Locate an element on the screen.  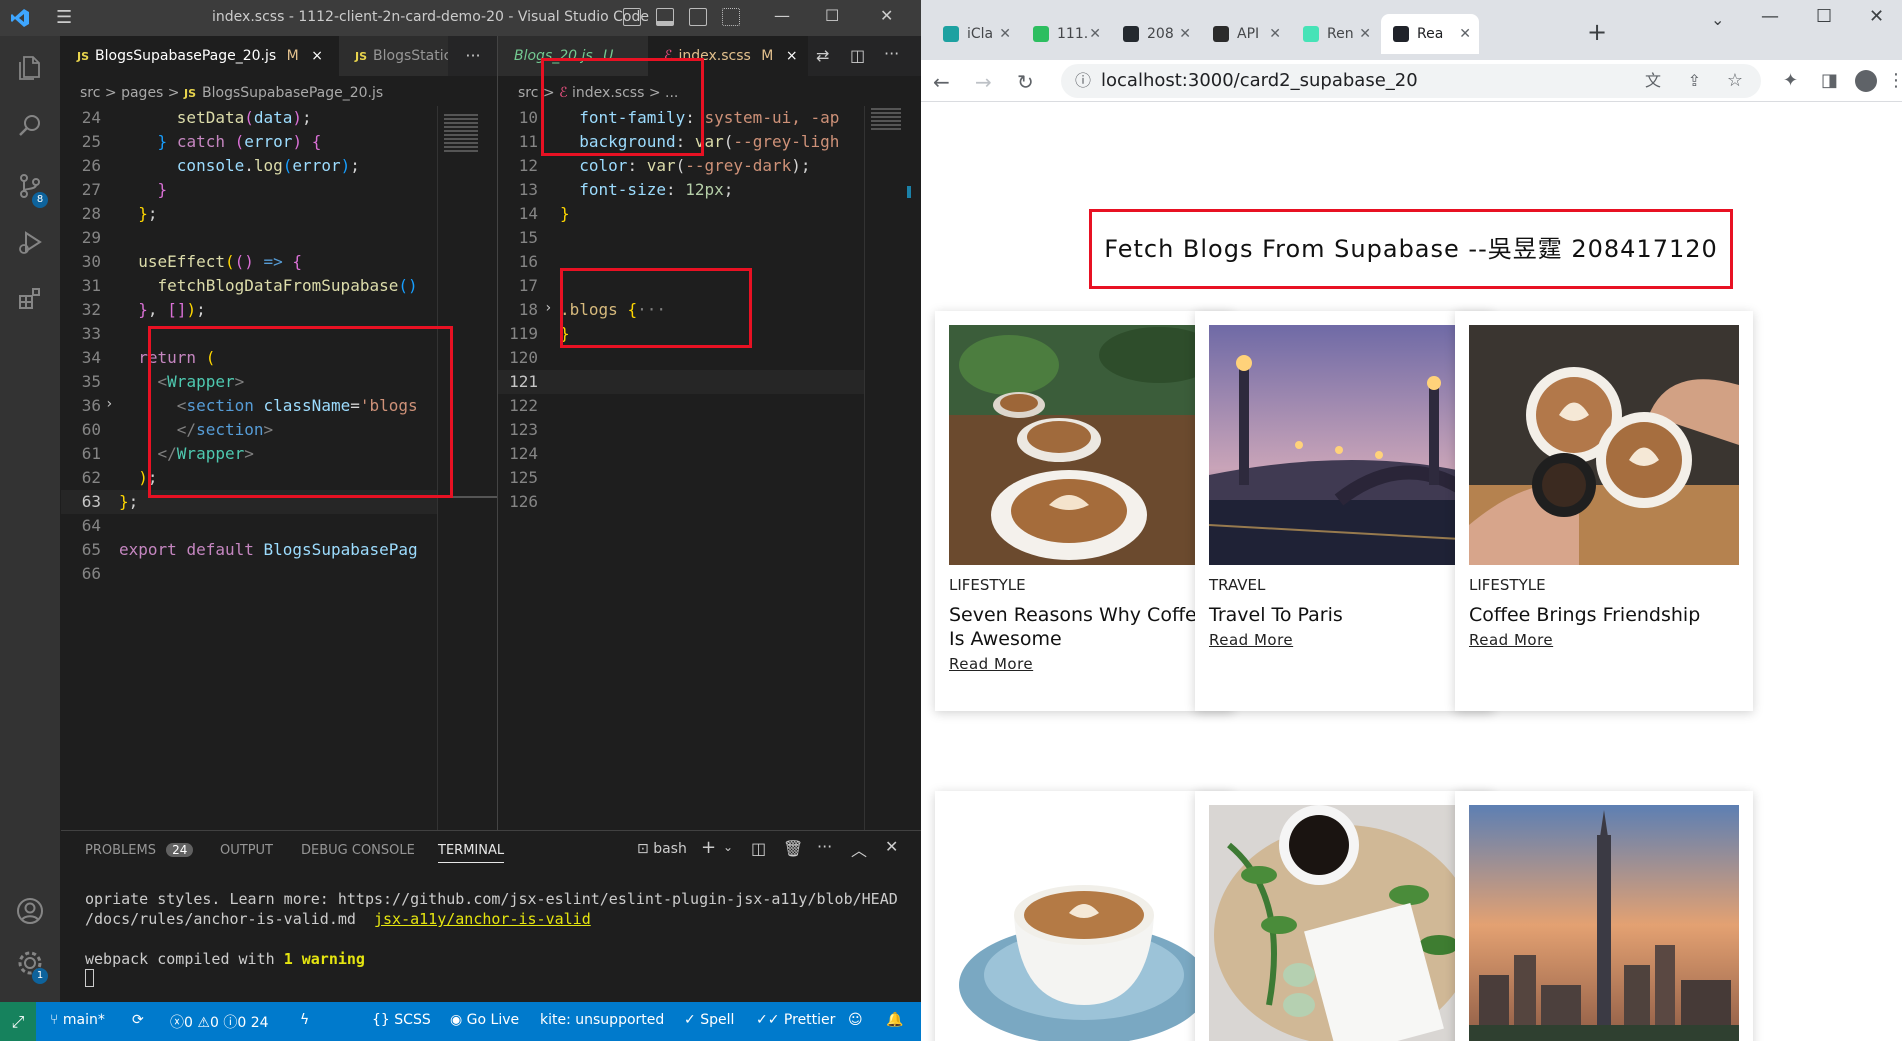
feedback-icon: ☺ is located at coordinates (855, 1020).